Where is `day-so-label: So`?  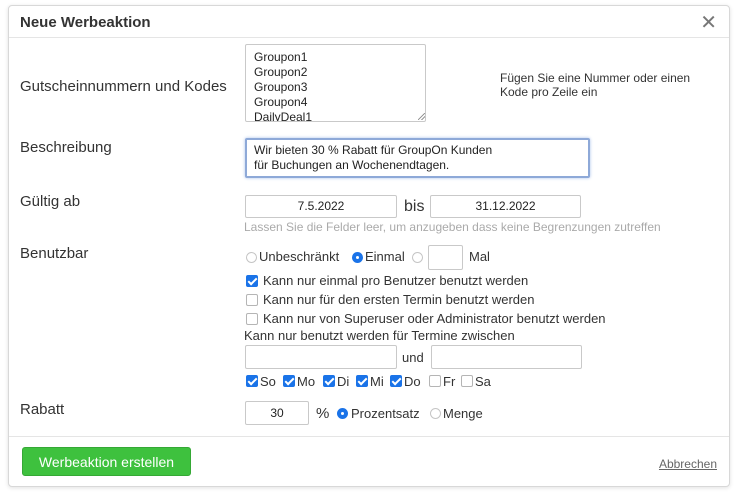
day-so-label: So is located at coordinates (268, 381).